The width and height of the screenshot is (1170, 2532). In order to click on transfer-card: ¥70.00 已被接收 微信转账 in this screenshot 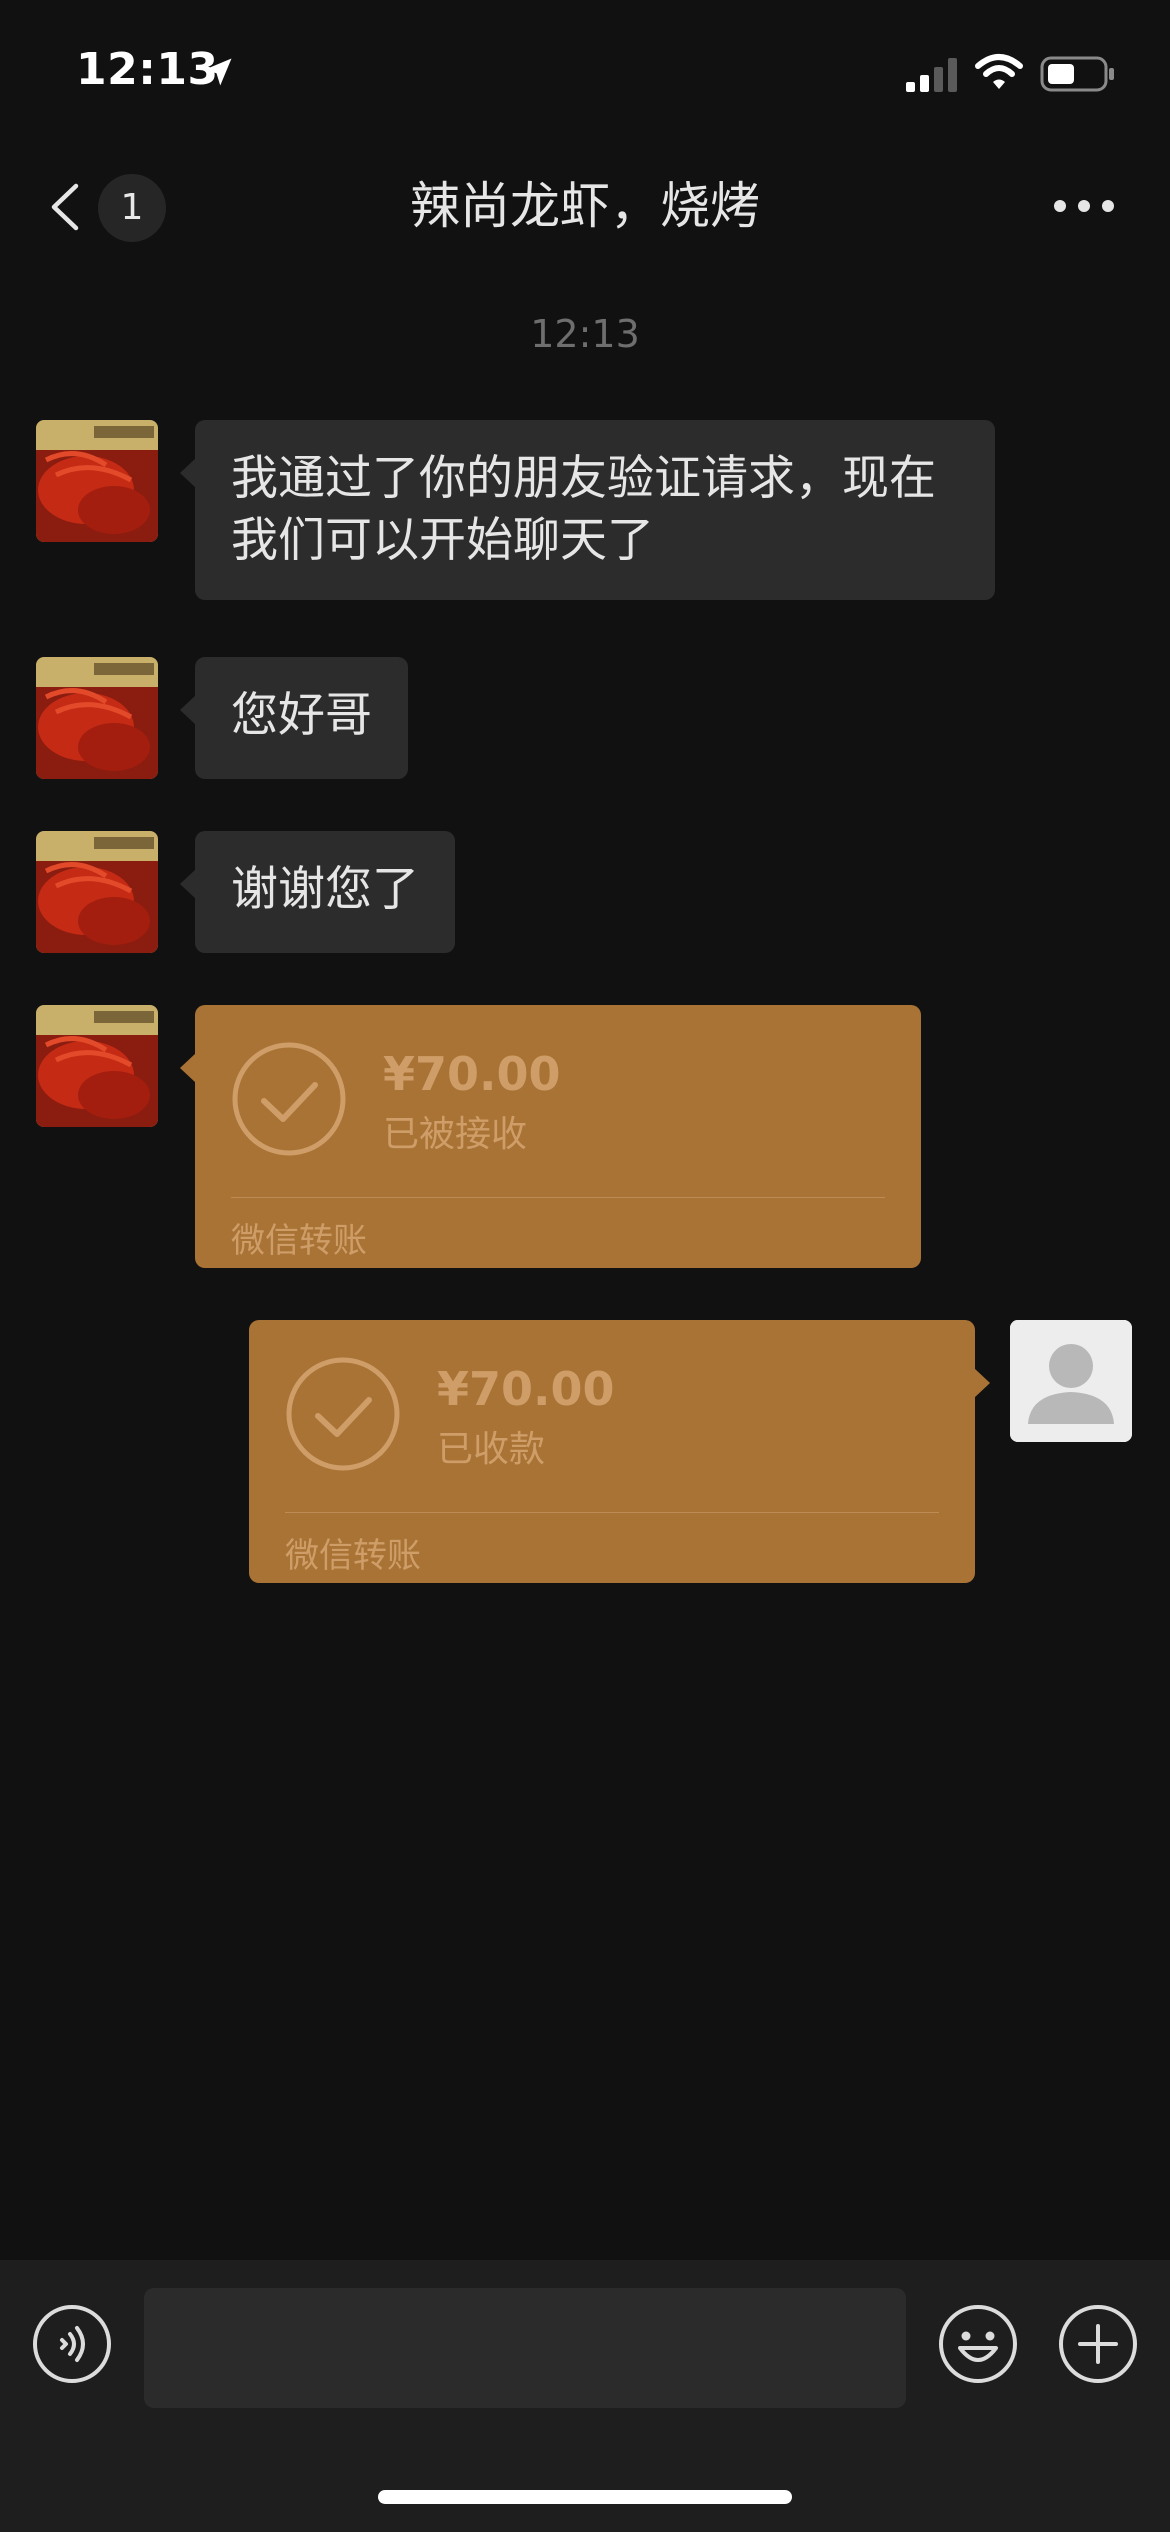, I will do `click(550, 1136)`.